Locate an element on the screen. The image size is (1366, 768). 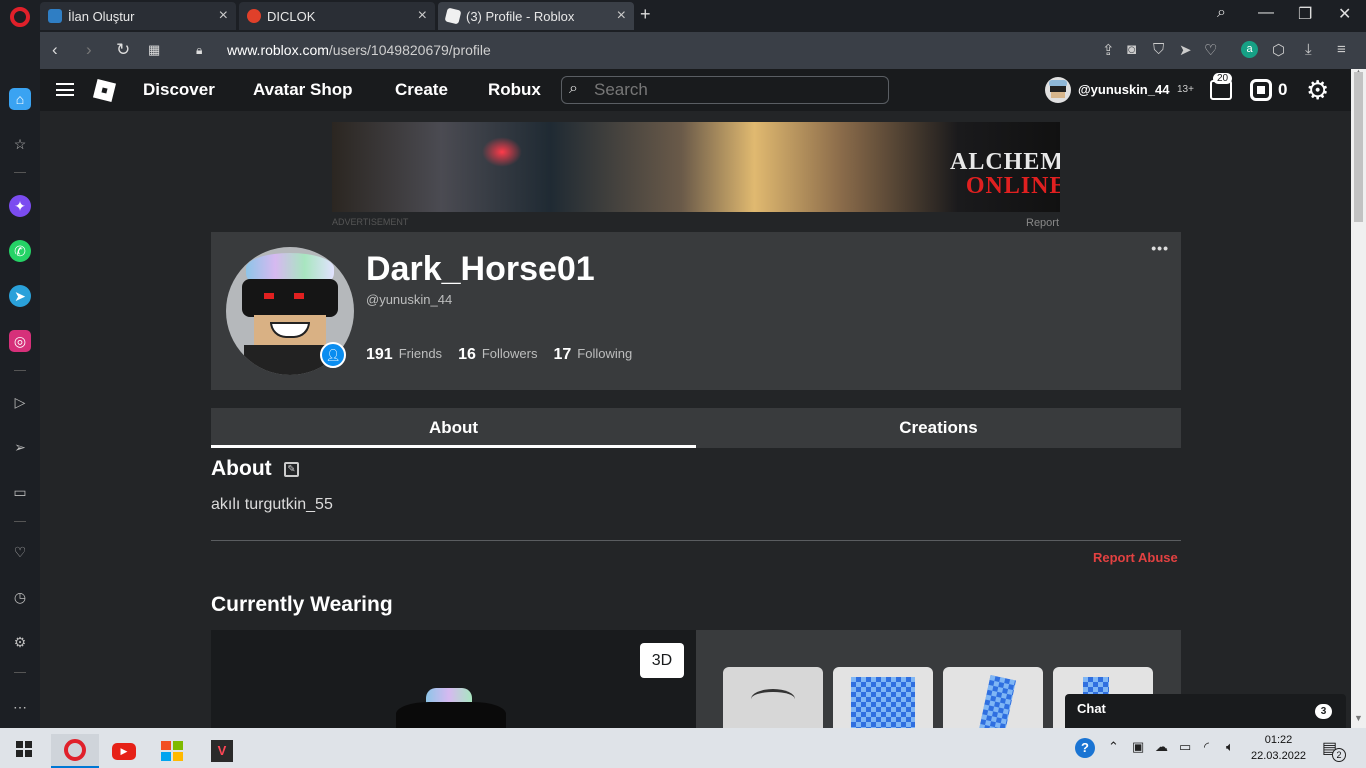
restore-icon: ❐ is located at coordinates (1305, 14).